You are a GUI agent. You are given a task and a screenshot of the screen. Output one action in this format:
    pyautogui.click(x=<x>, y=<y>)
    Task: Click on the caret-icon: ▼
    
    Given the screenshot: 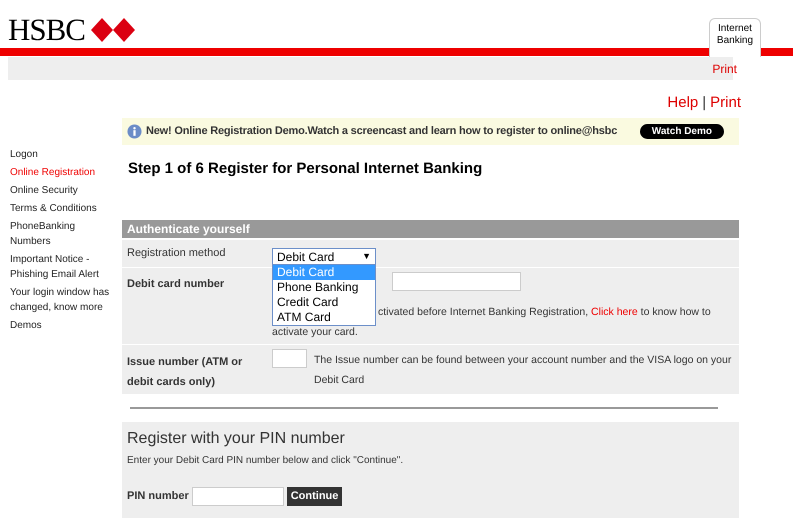 What is the action you would take?
    pyautogui.click(x=366, y=257)
    